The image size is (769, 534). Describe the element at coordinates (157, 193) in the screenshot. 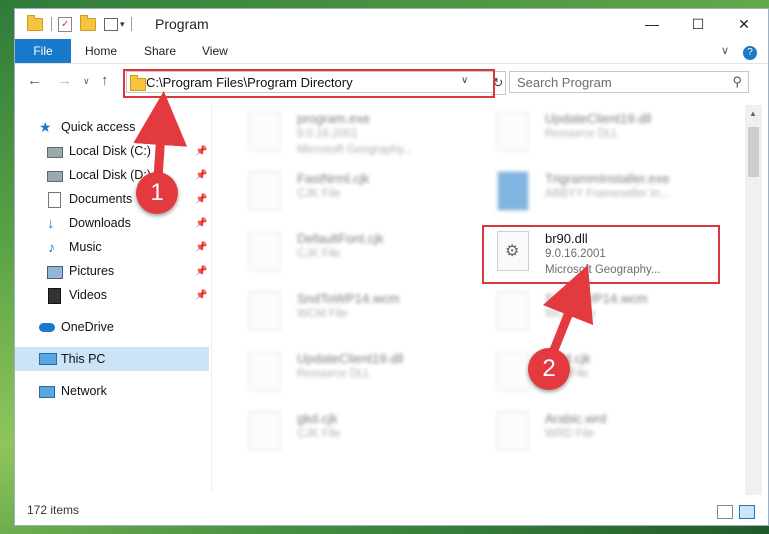

I see `step-badge-1: 1` at that location.